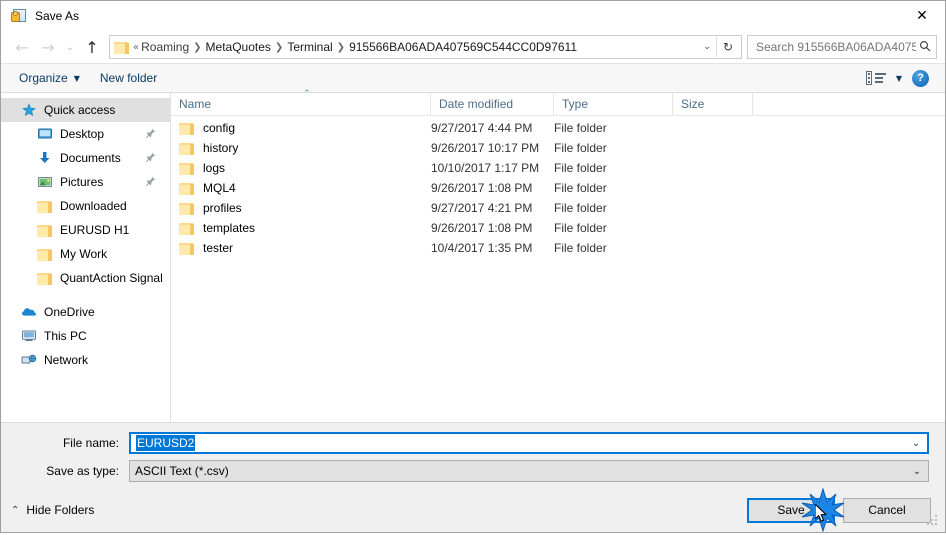  Describe the element at coordinates (29, 312) in the screenshot. I see `onedrive-icon` at that location.